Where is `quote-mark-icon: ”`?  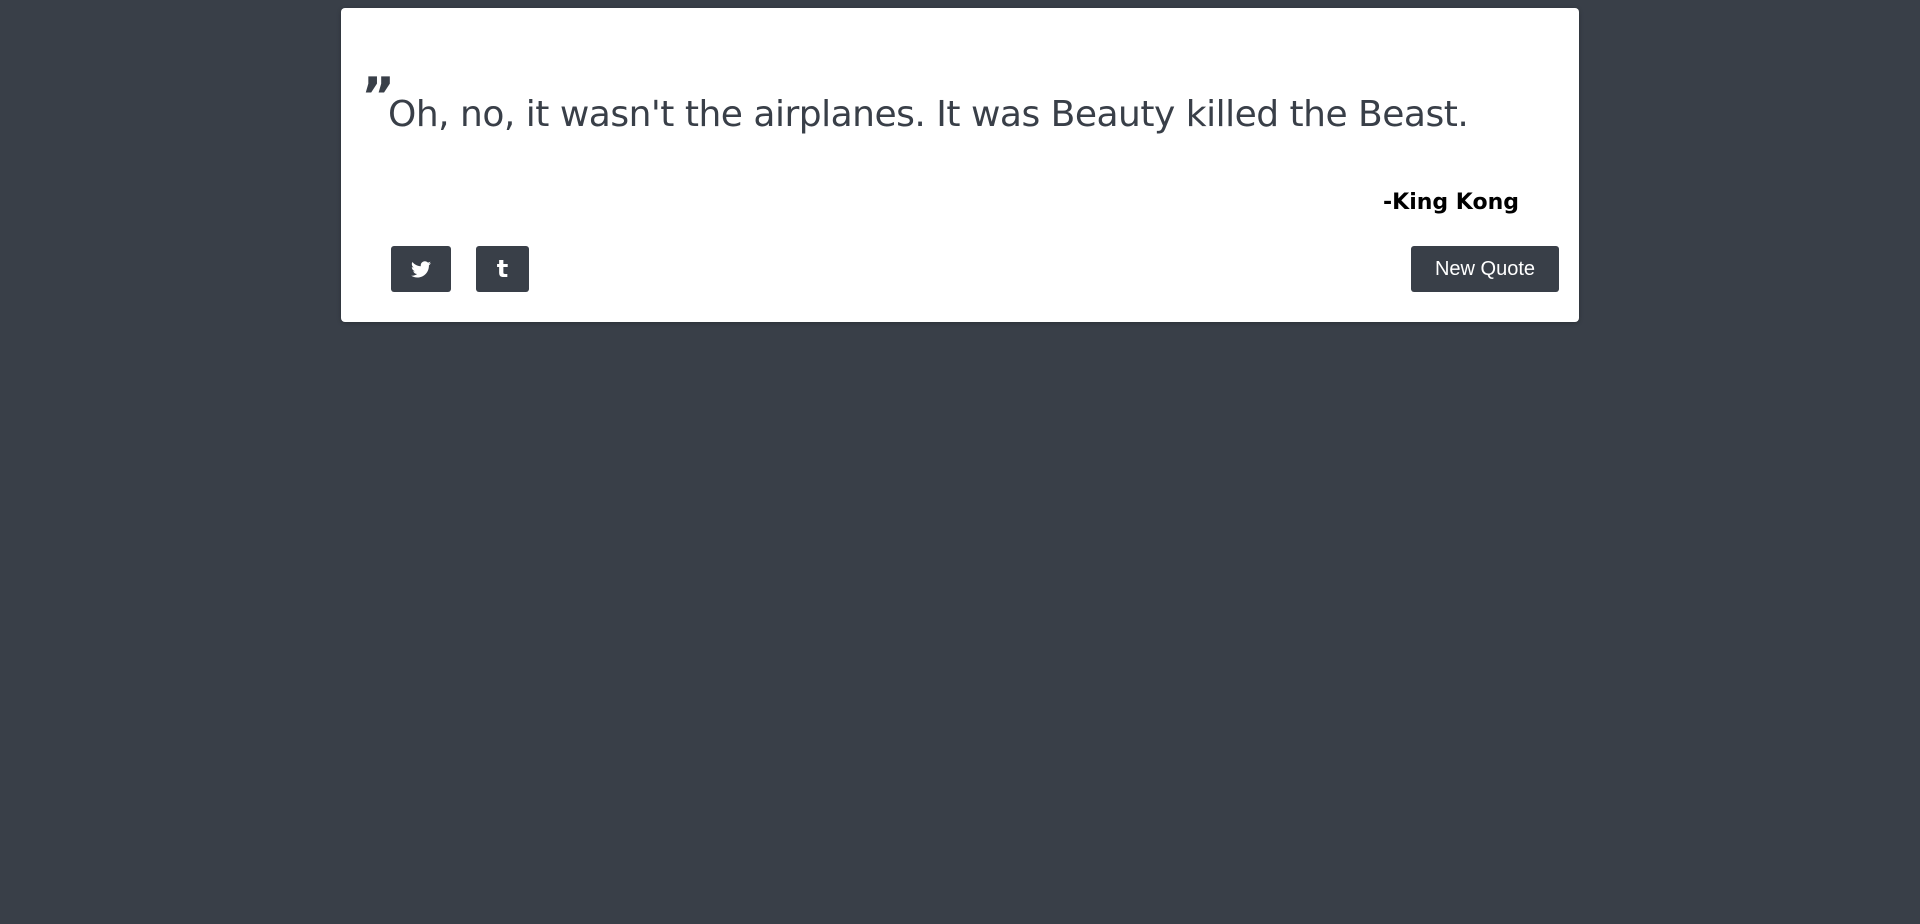
quote-mark-icon: ” is located at coordinates (378, 97).